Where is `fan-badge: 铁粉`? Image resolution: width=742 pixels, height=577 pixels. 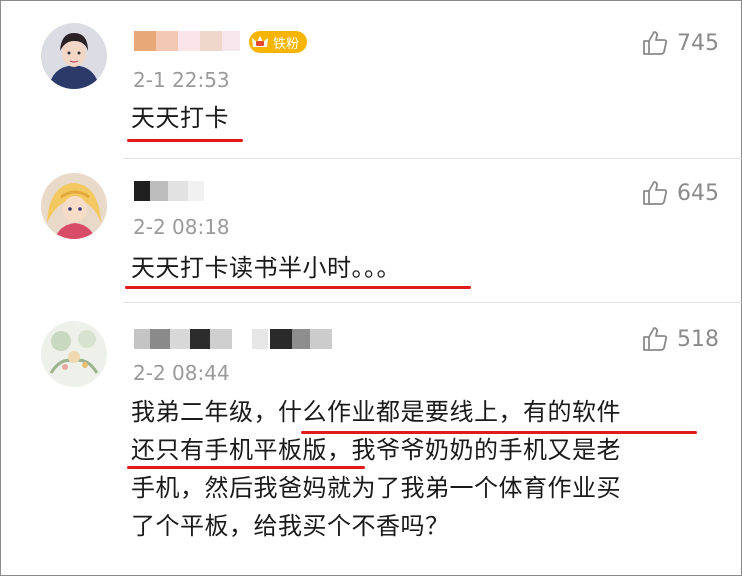 fan-badge: 铁粉 is located at coordinates (278, 42).